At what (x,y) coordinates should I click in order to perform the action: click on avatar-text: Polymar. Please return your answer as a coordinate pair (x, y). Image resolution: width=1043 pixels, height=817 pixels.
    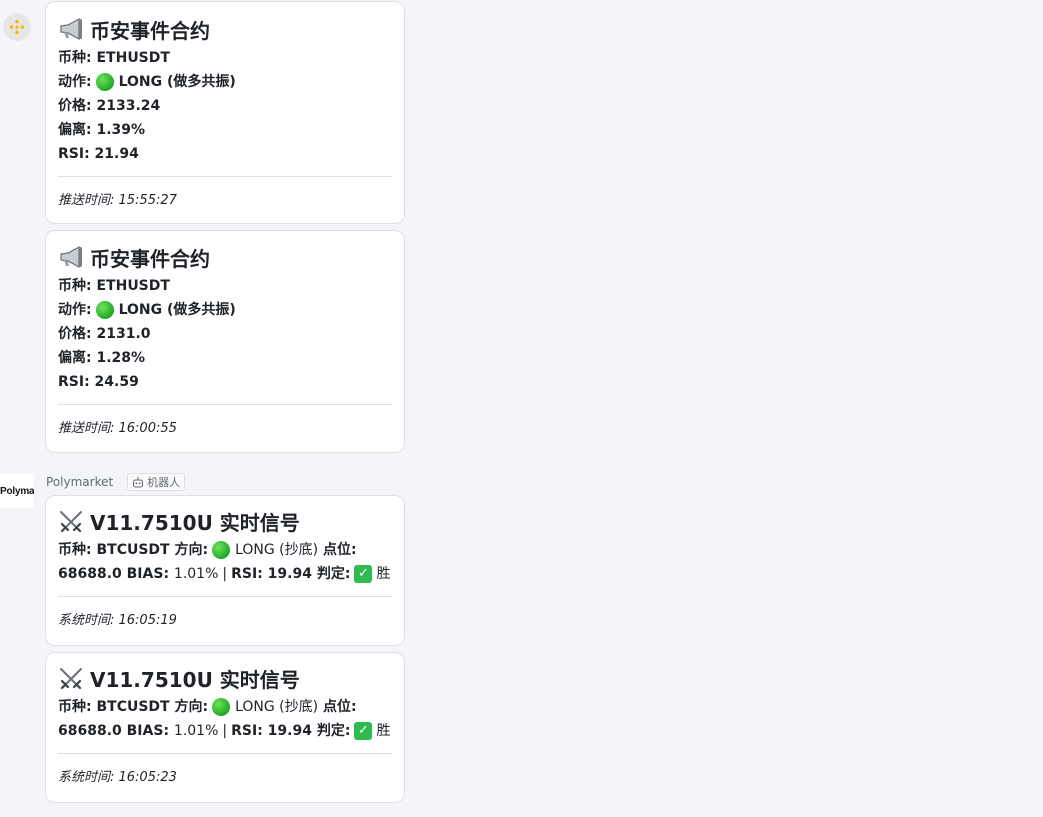
    Looking at the image, I should click on (17, 491).